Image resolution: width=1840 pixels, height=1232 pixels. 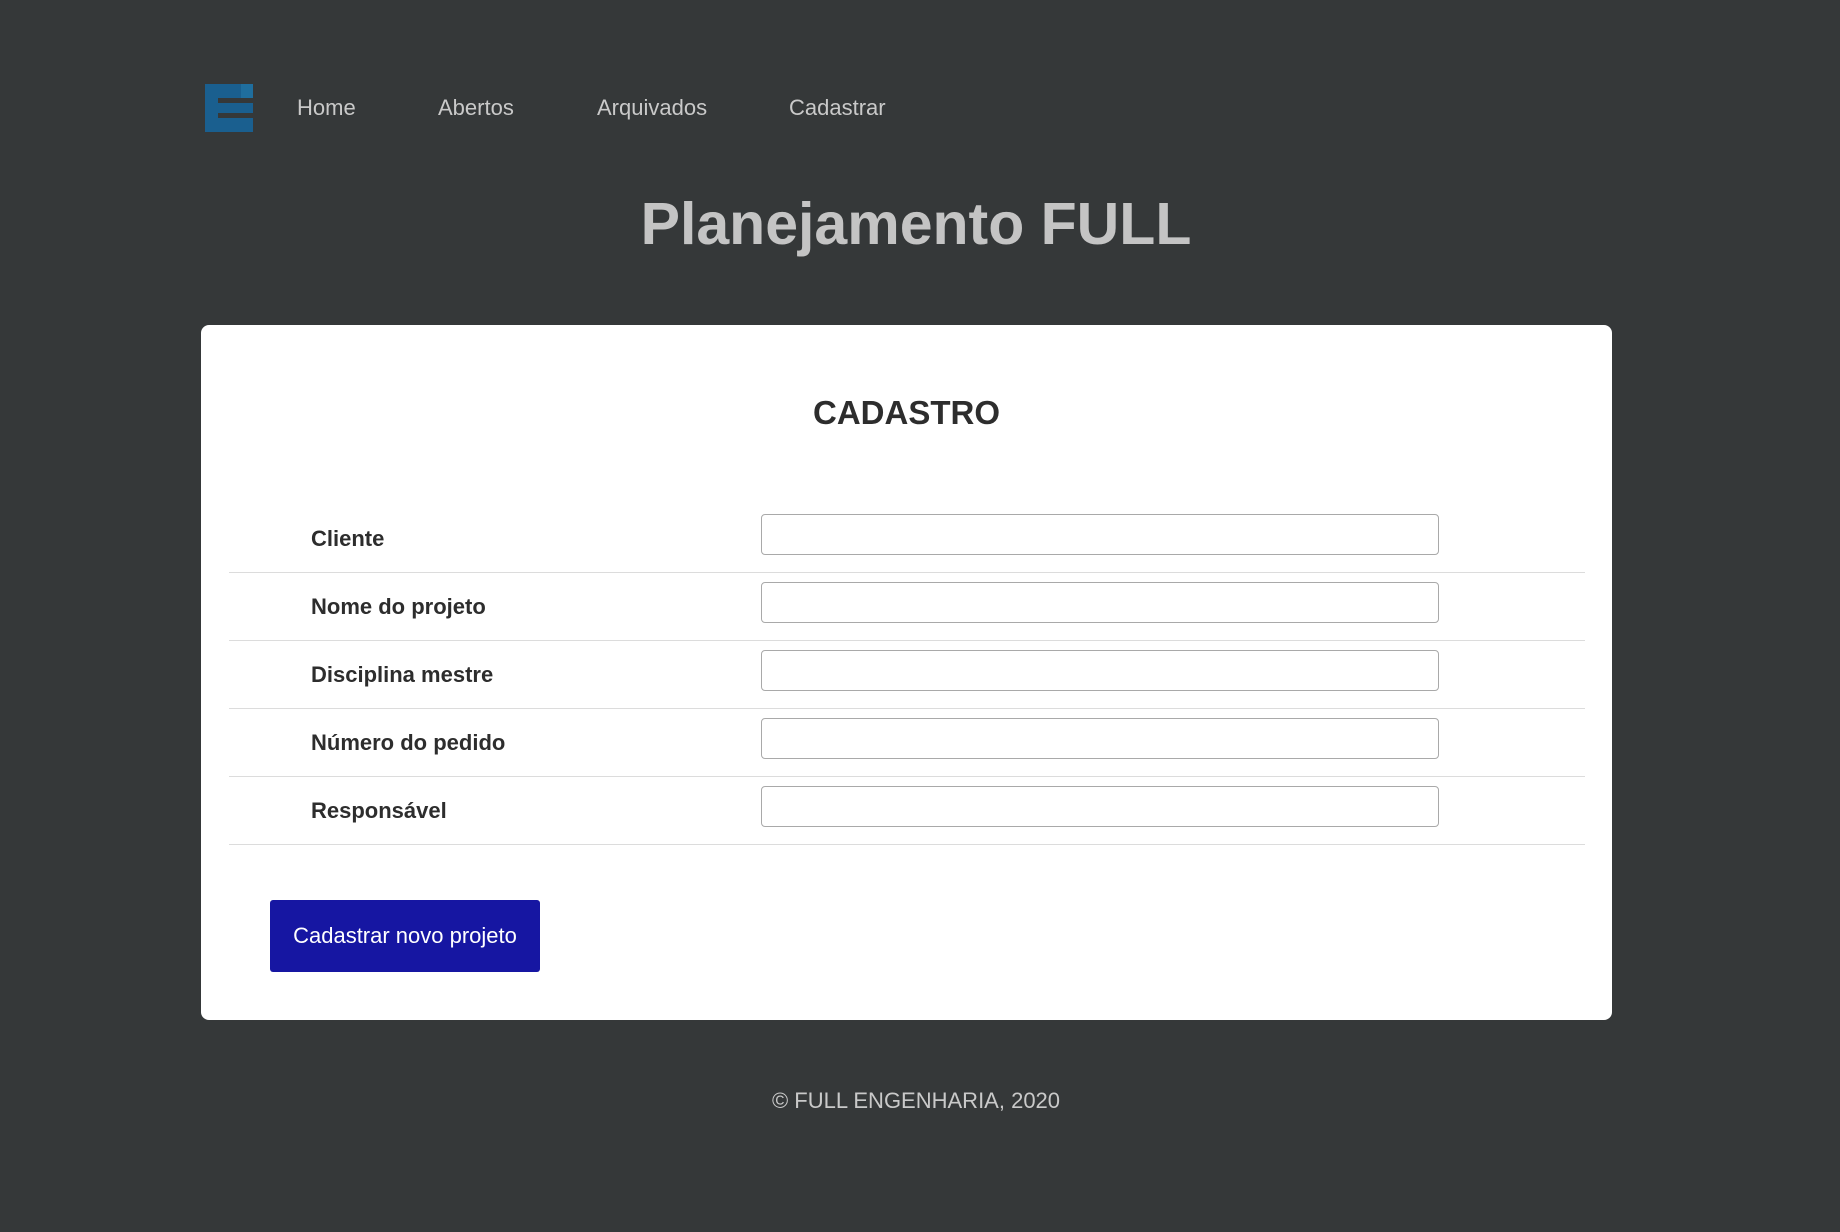 I want to click on form-row-nome-do-projeto: Nome do projeto, so click(x=907, y=607).